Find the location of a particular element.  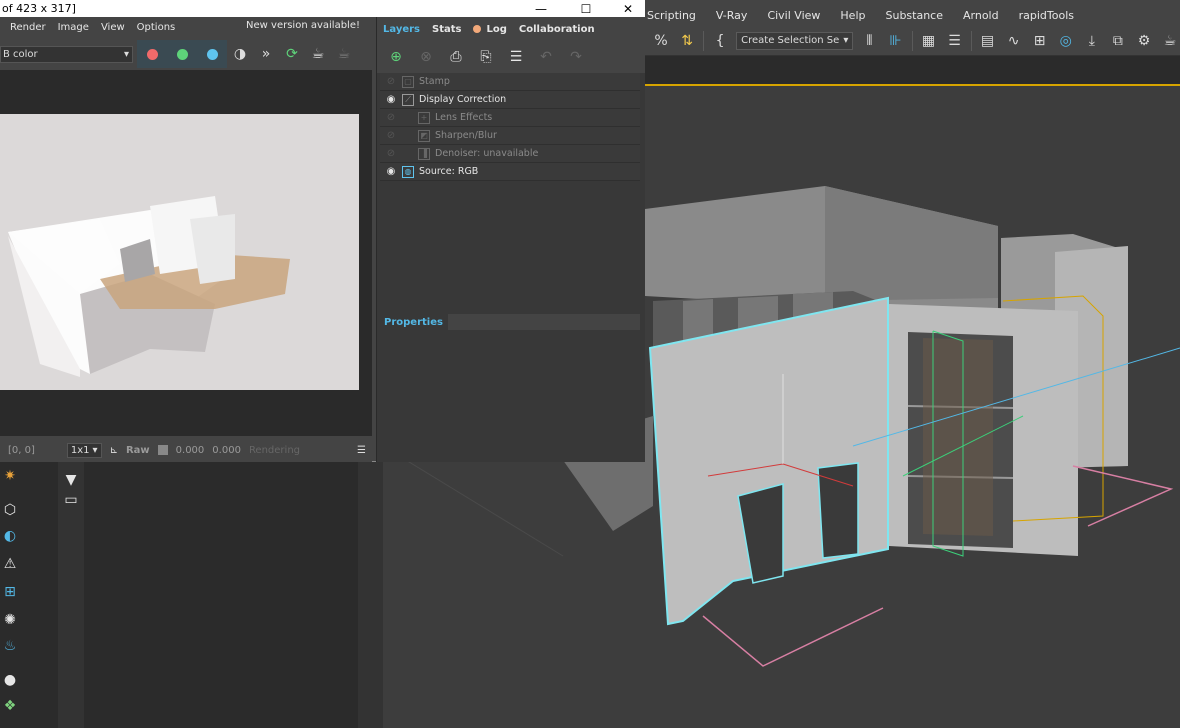

vfb-toolbar: B color ▾ ◑ » ⟳ ☕ ☕ is located at coordinates (186, 54).